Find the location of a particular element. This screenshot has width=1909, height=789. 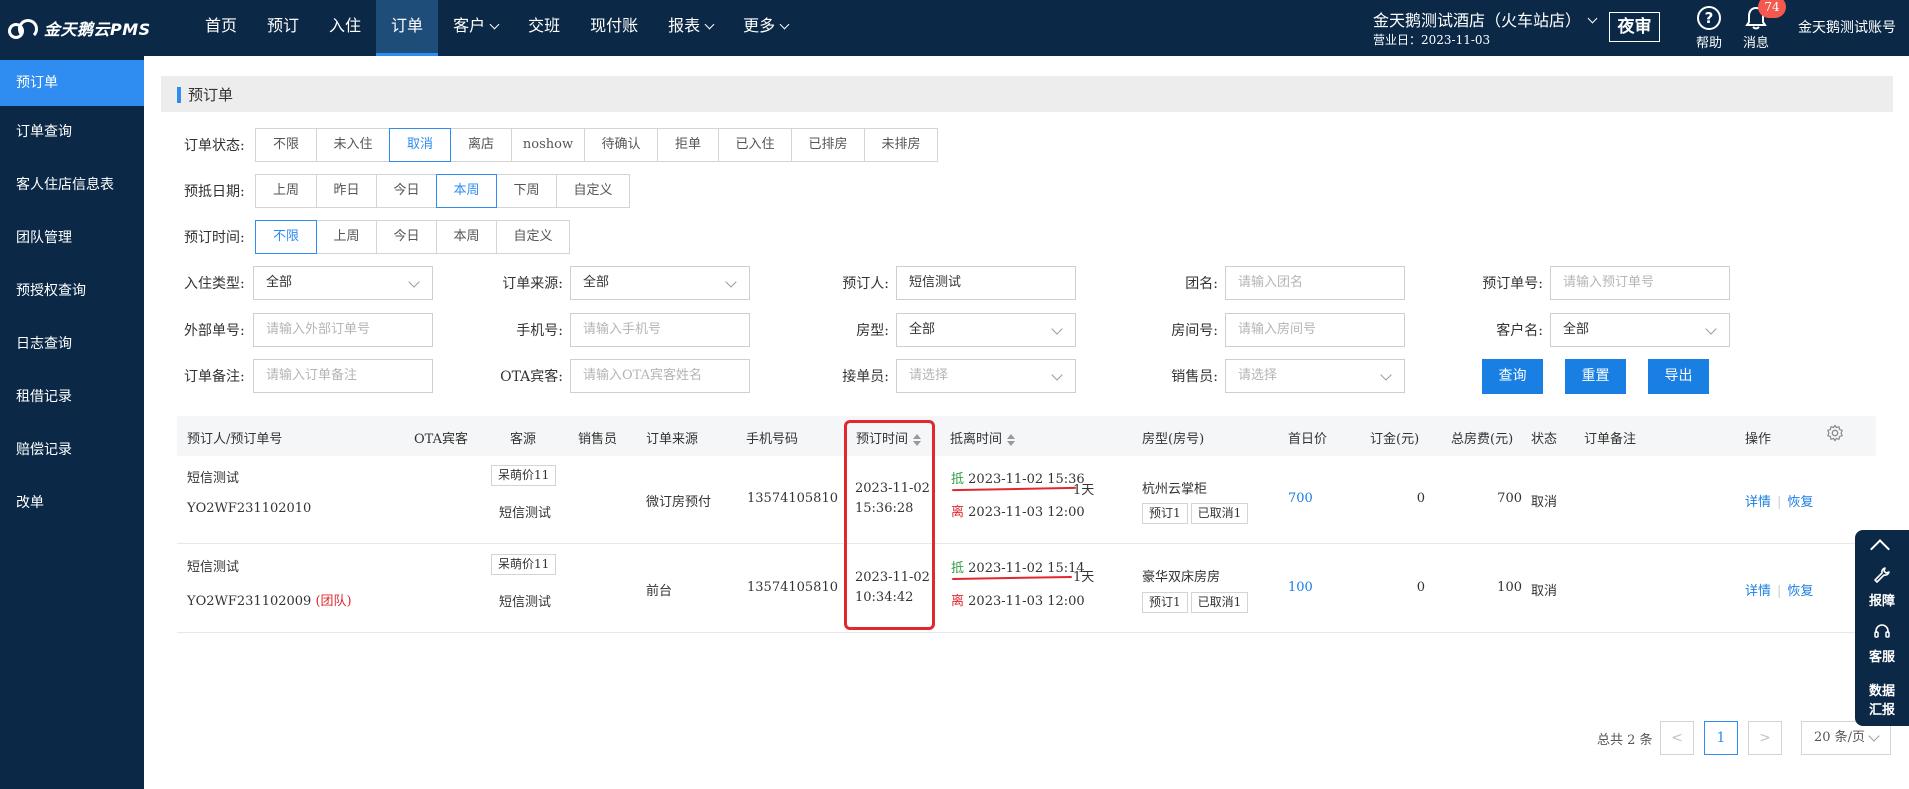

data-report-button: 数据 汇报 is located at coordinates (1882, 699).